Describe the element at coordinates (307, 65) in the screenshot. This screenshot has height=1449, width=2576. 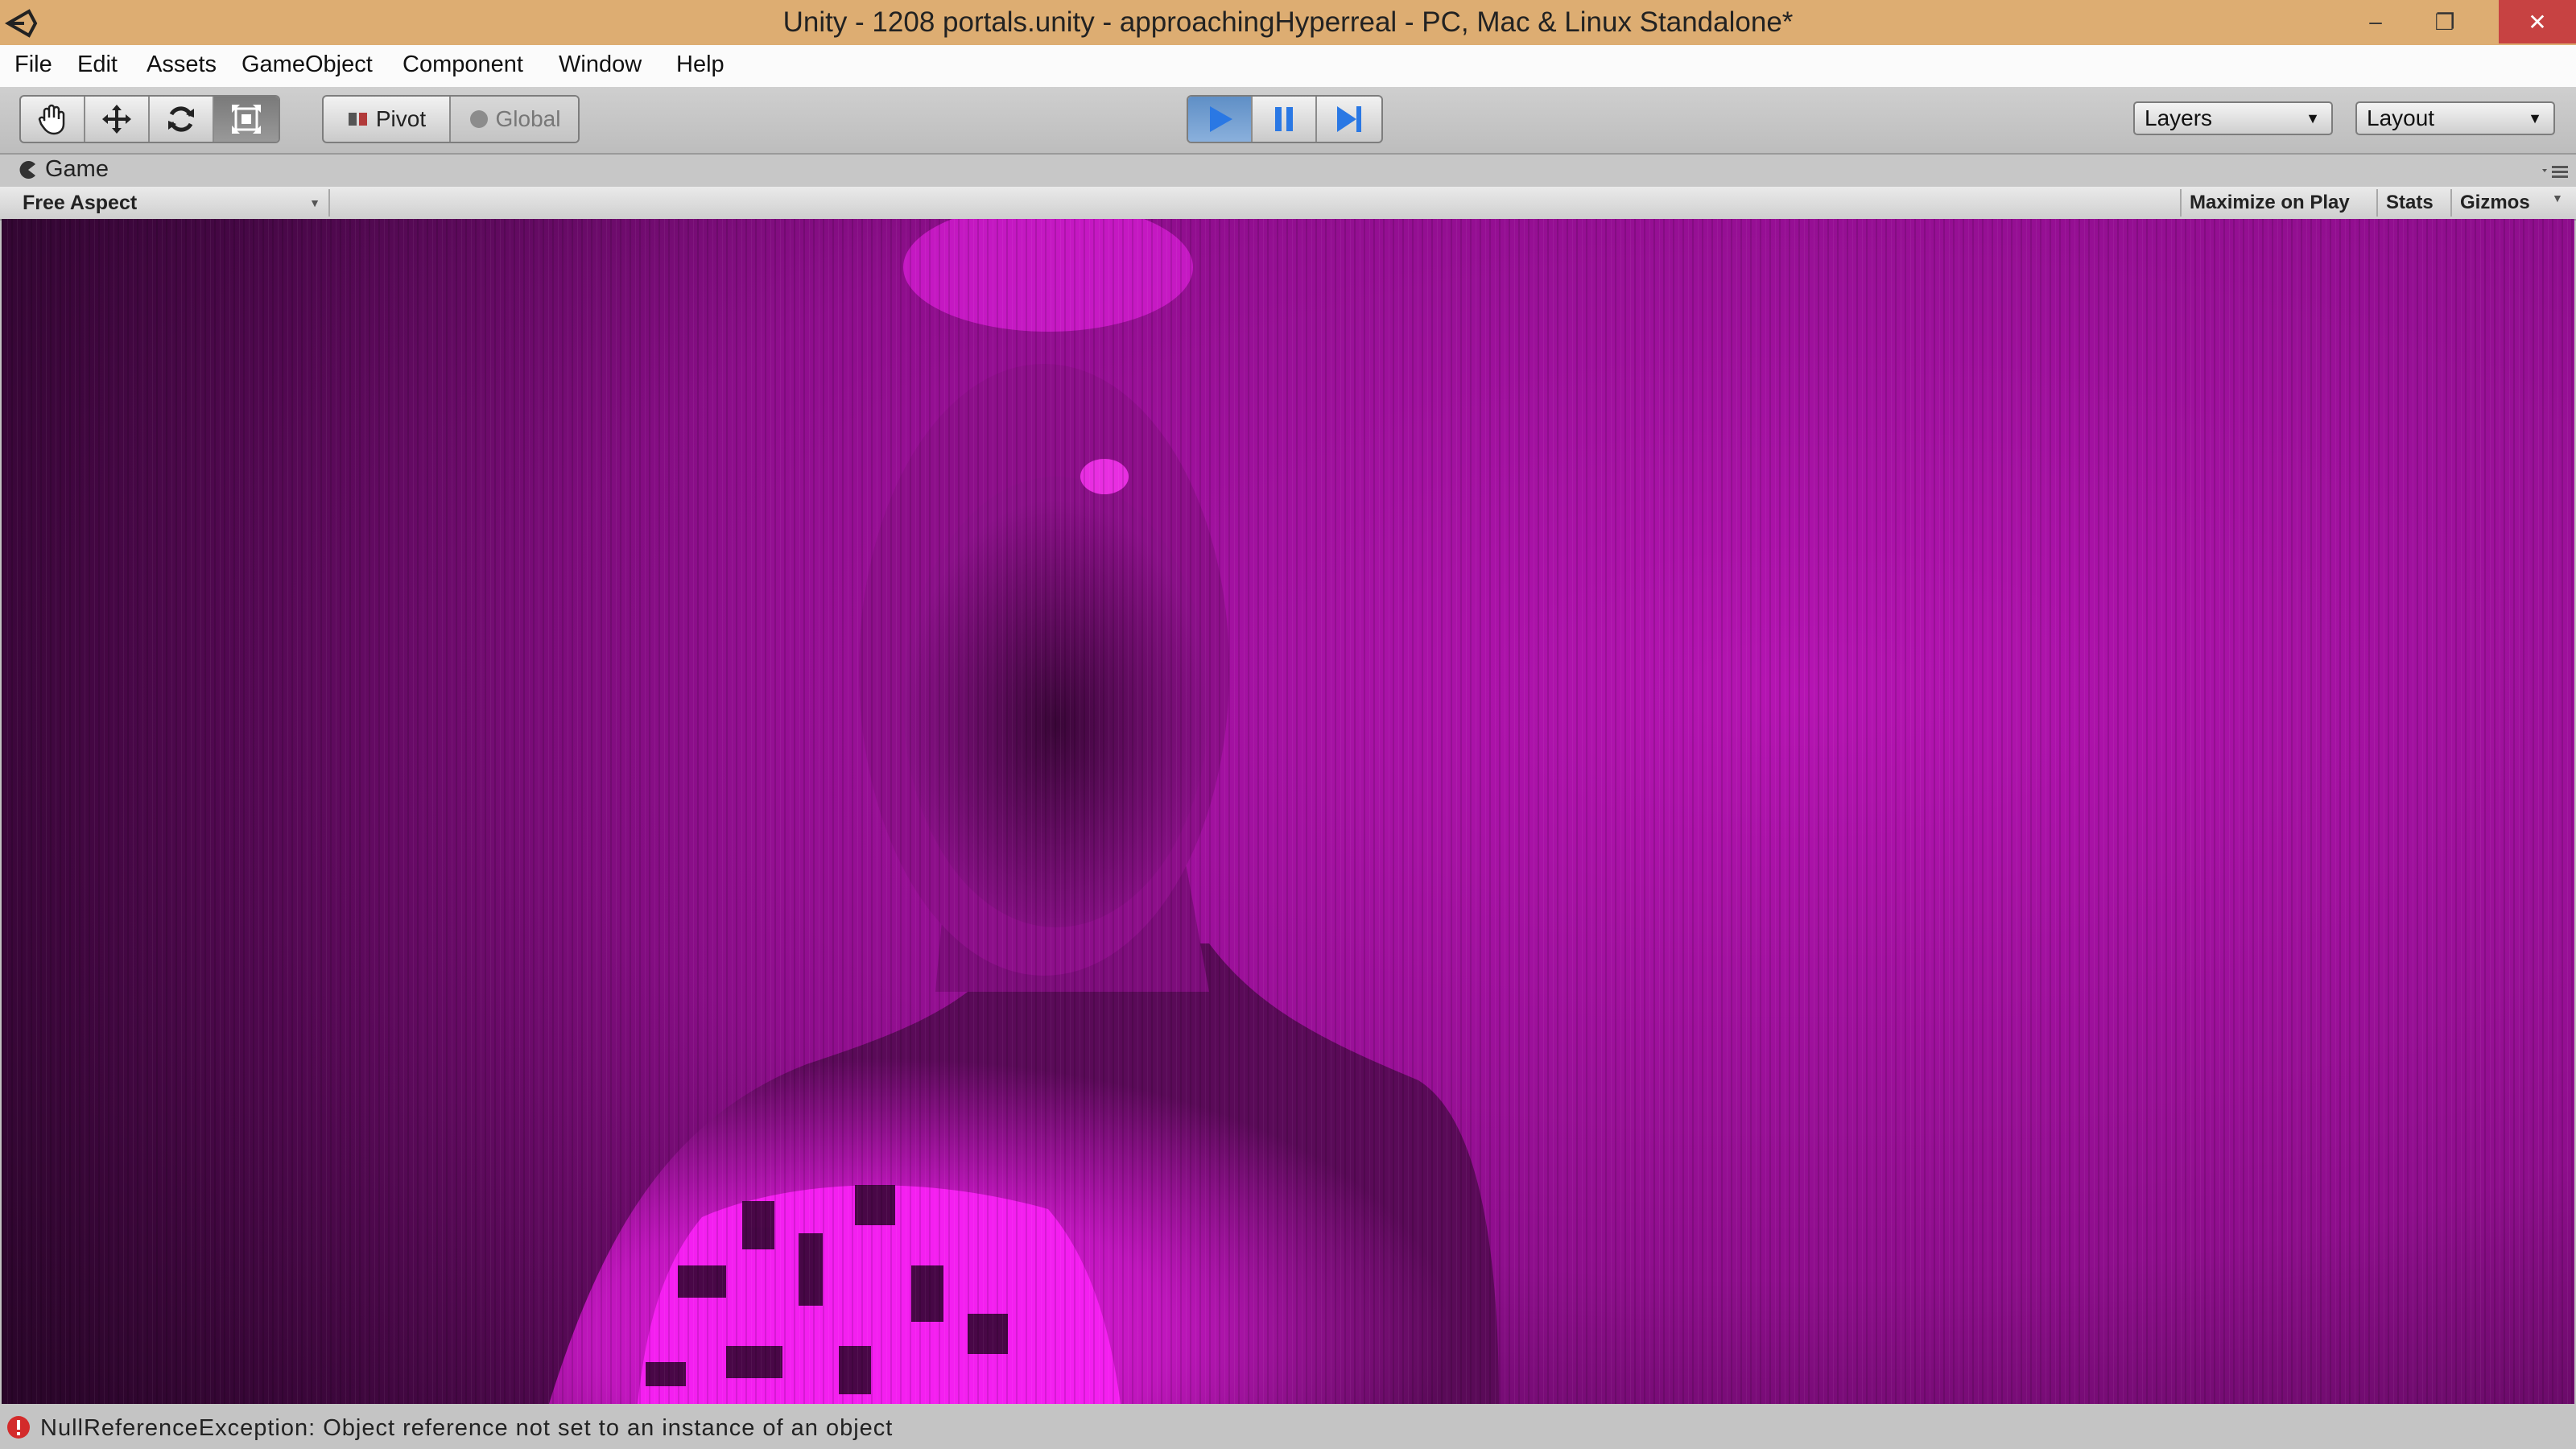
I see `menu-gameobject: GameObject` at that location.